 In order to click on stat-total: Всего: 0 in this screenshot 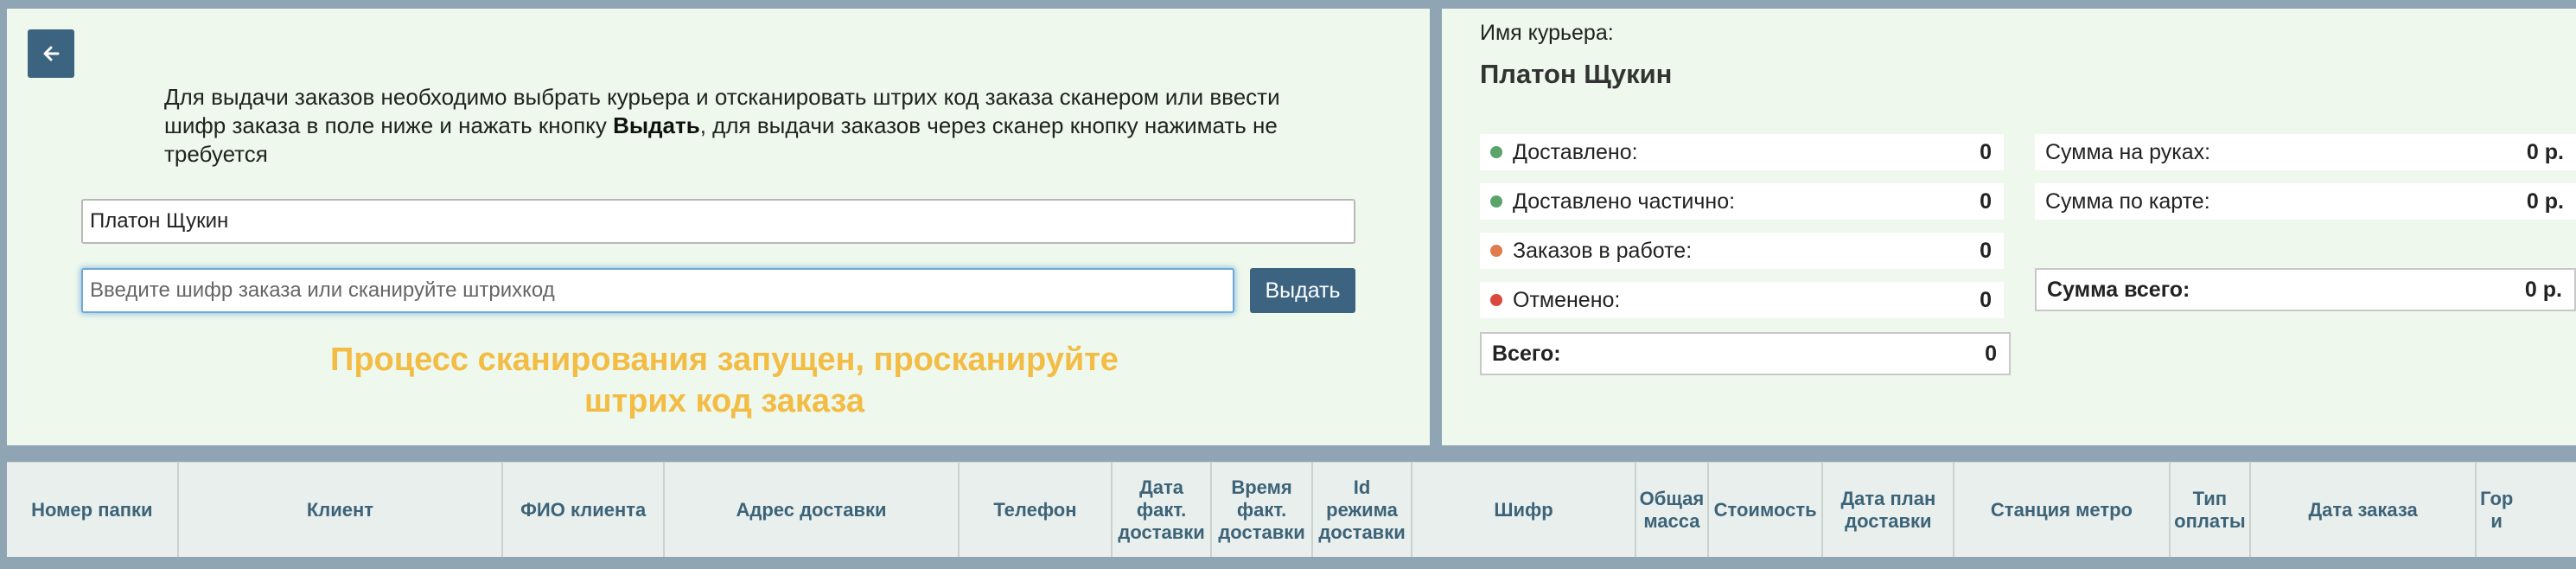, I will do `click(1745, 354)`.